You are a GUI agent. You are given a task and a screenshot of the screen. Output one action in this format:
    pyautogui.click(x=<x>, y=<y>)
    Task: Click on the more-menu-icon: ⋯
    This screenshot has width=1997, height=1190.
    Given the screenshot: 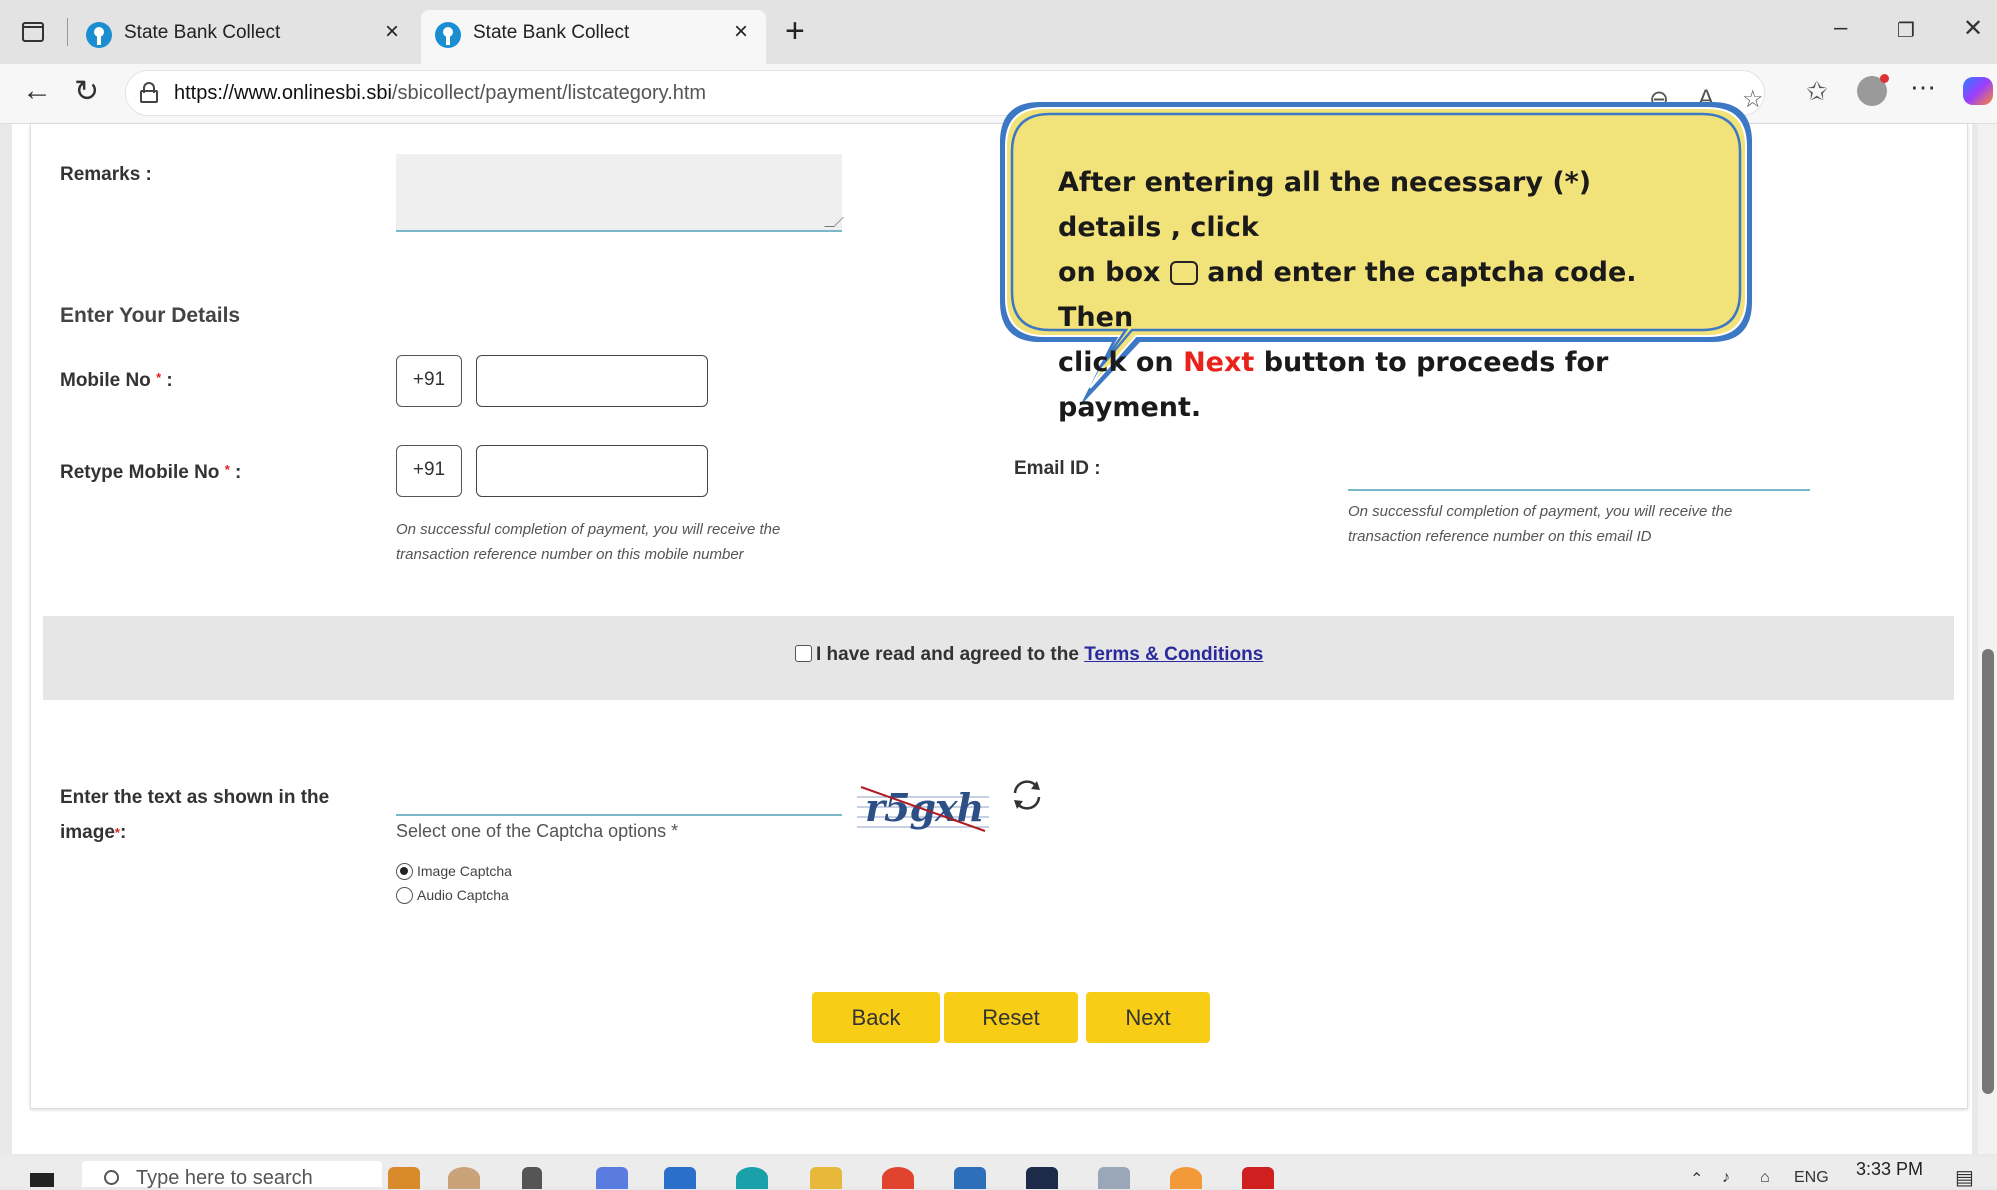 What is the action you would take?
    pyautogui.click(x=1923, y=87)
    